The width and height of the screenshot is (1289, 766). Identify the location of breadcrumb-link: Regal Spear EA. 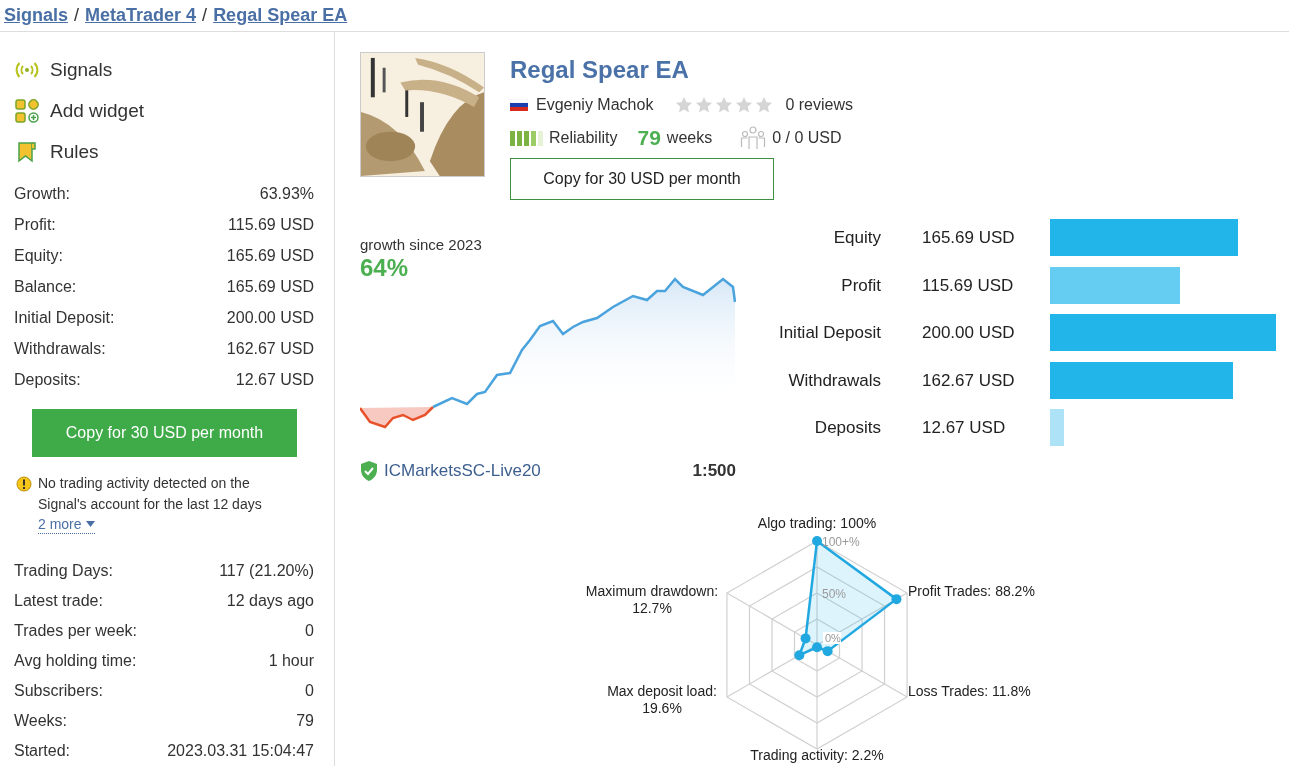
(280, 15).